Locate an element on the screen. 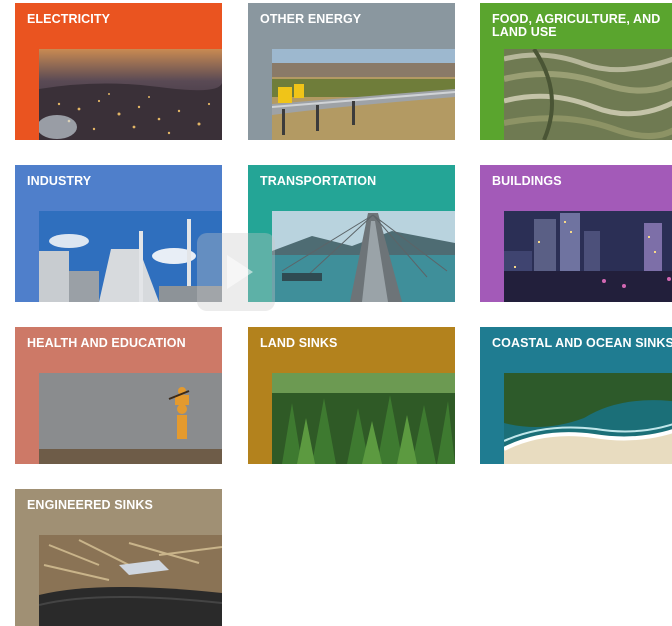  terraced-fields-image is located at coordinates (588, 94).